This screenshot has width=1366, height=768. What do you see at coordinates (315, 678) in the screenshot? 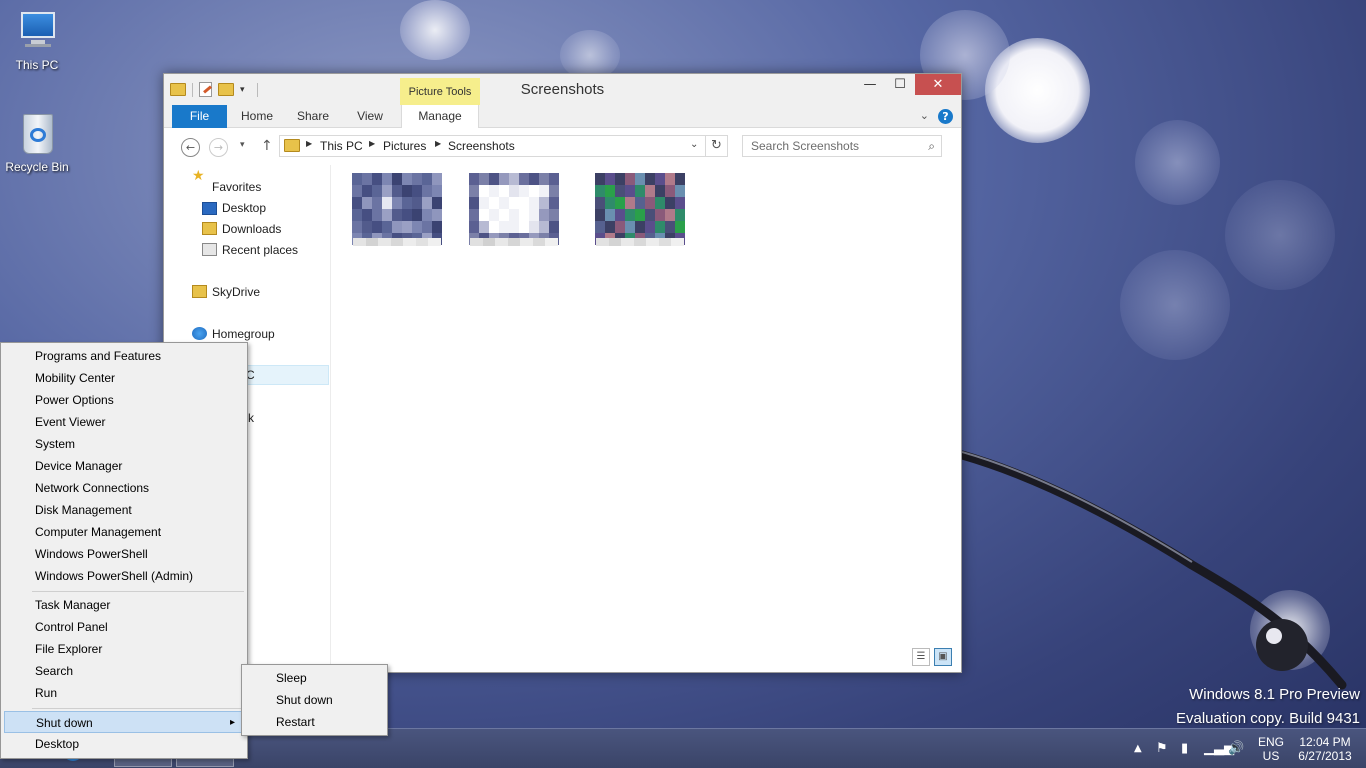
I see `submenu-item-sleep: Sleep` at bounding box center [315, 678].